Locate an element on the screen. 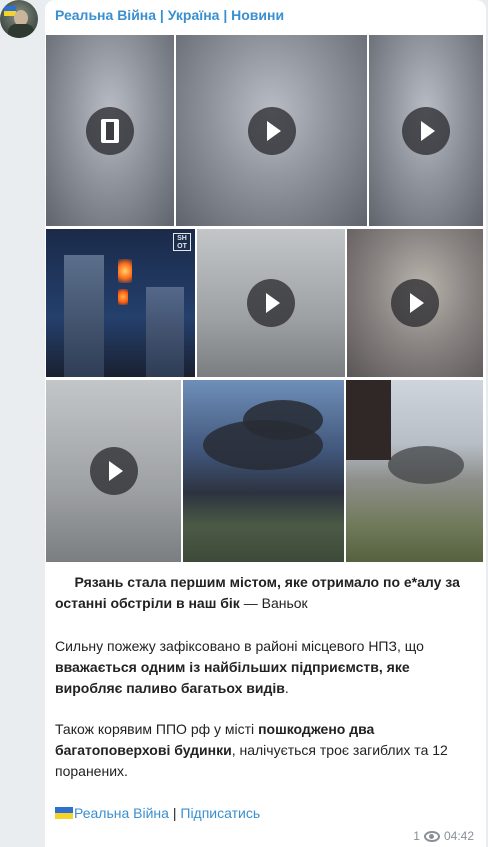 This screenshot has height=847, width=488. media-photo-smoke-city is located at coordinates (263, 471).